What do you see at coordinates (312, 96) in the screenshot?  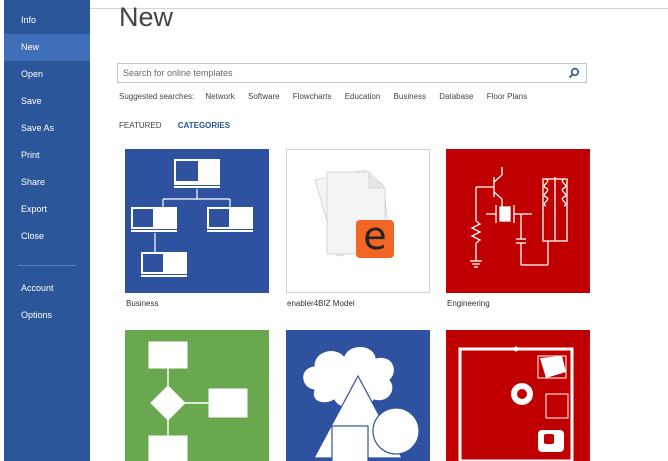 I see `suggested-link-flowcharts: Flowcharts` at bounding box center [312, 96].